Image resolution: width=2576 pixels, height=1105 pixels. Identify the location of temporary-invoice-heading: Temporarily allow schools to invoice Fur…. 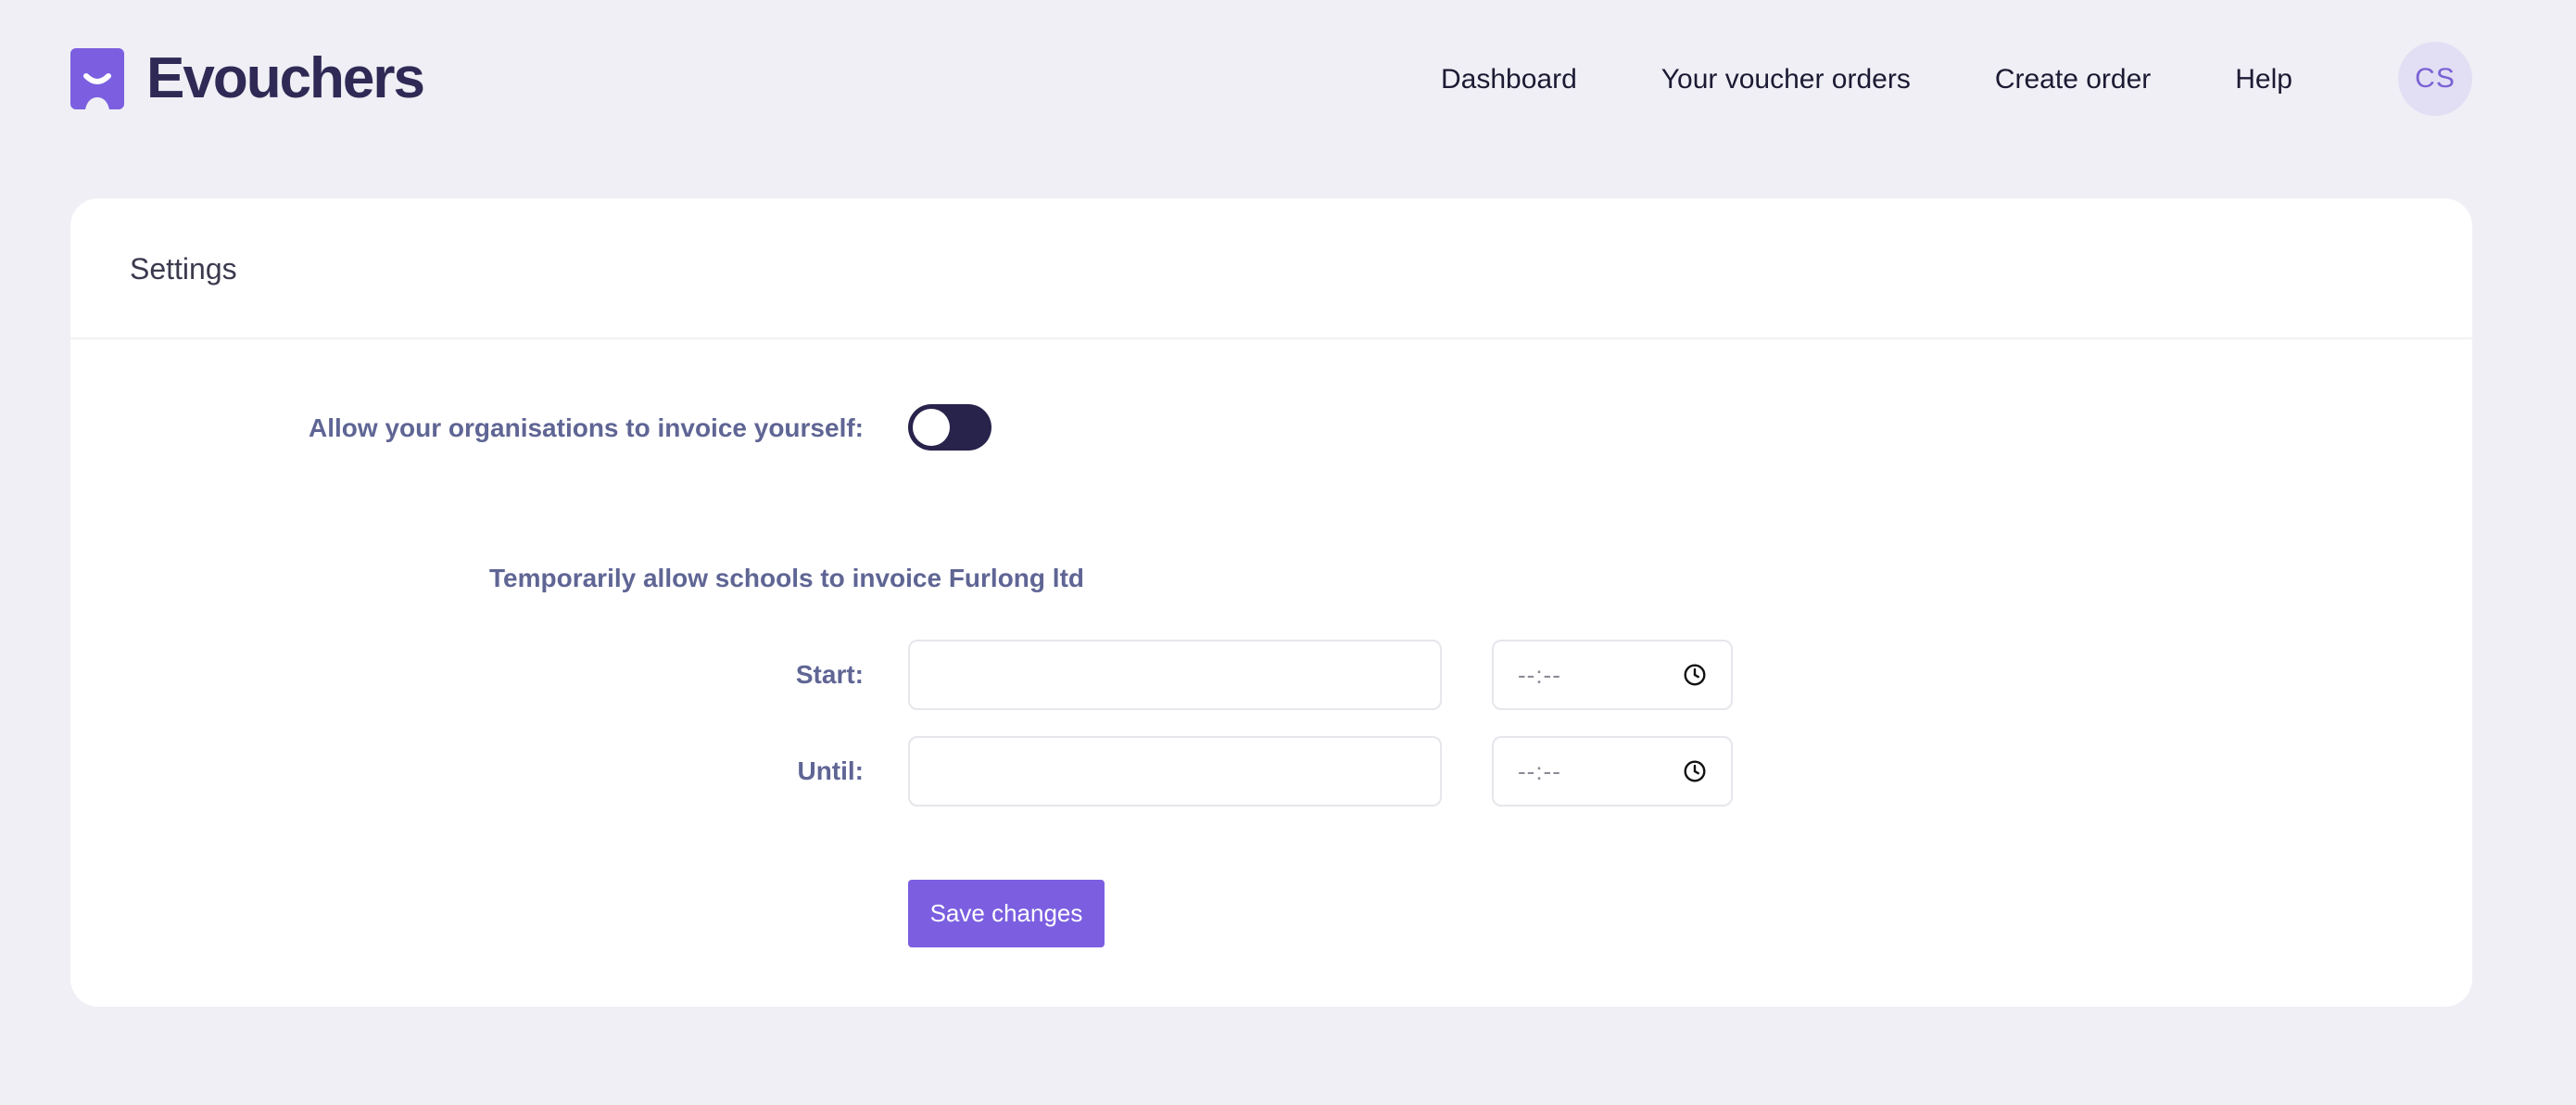
(787, 578).